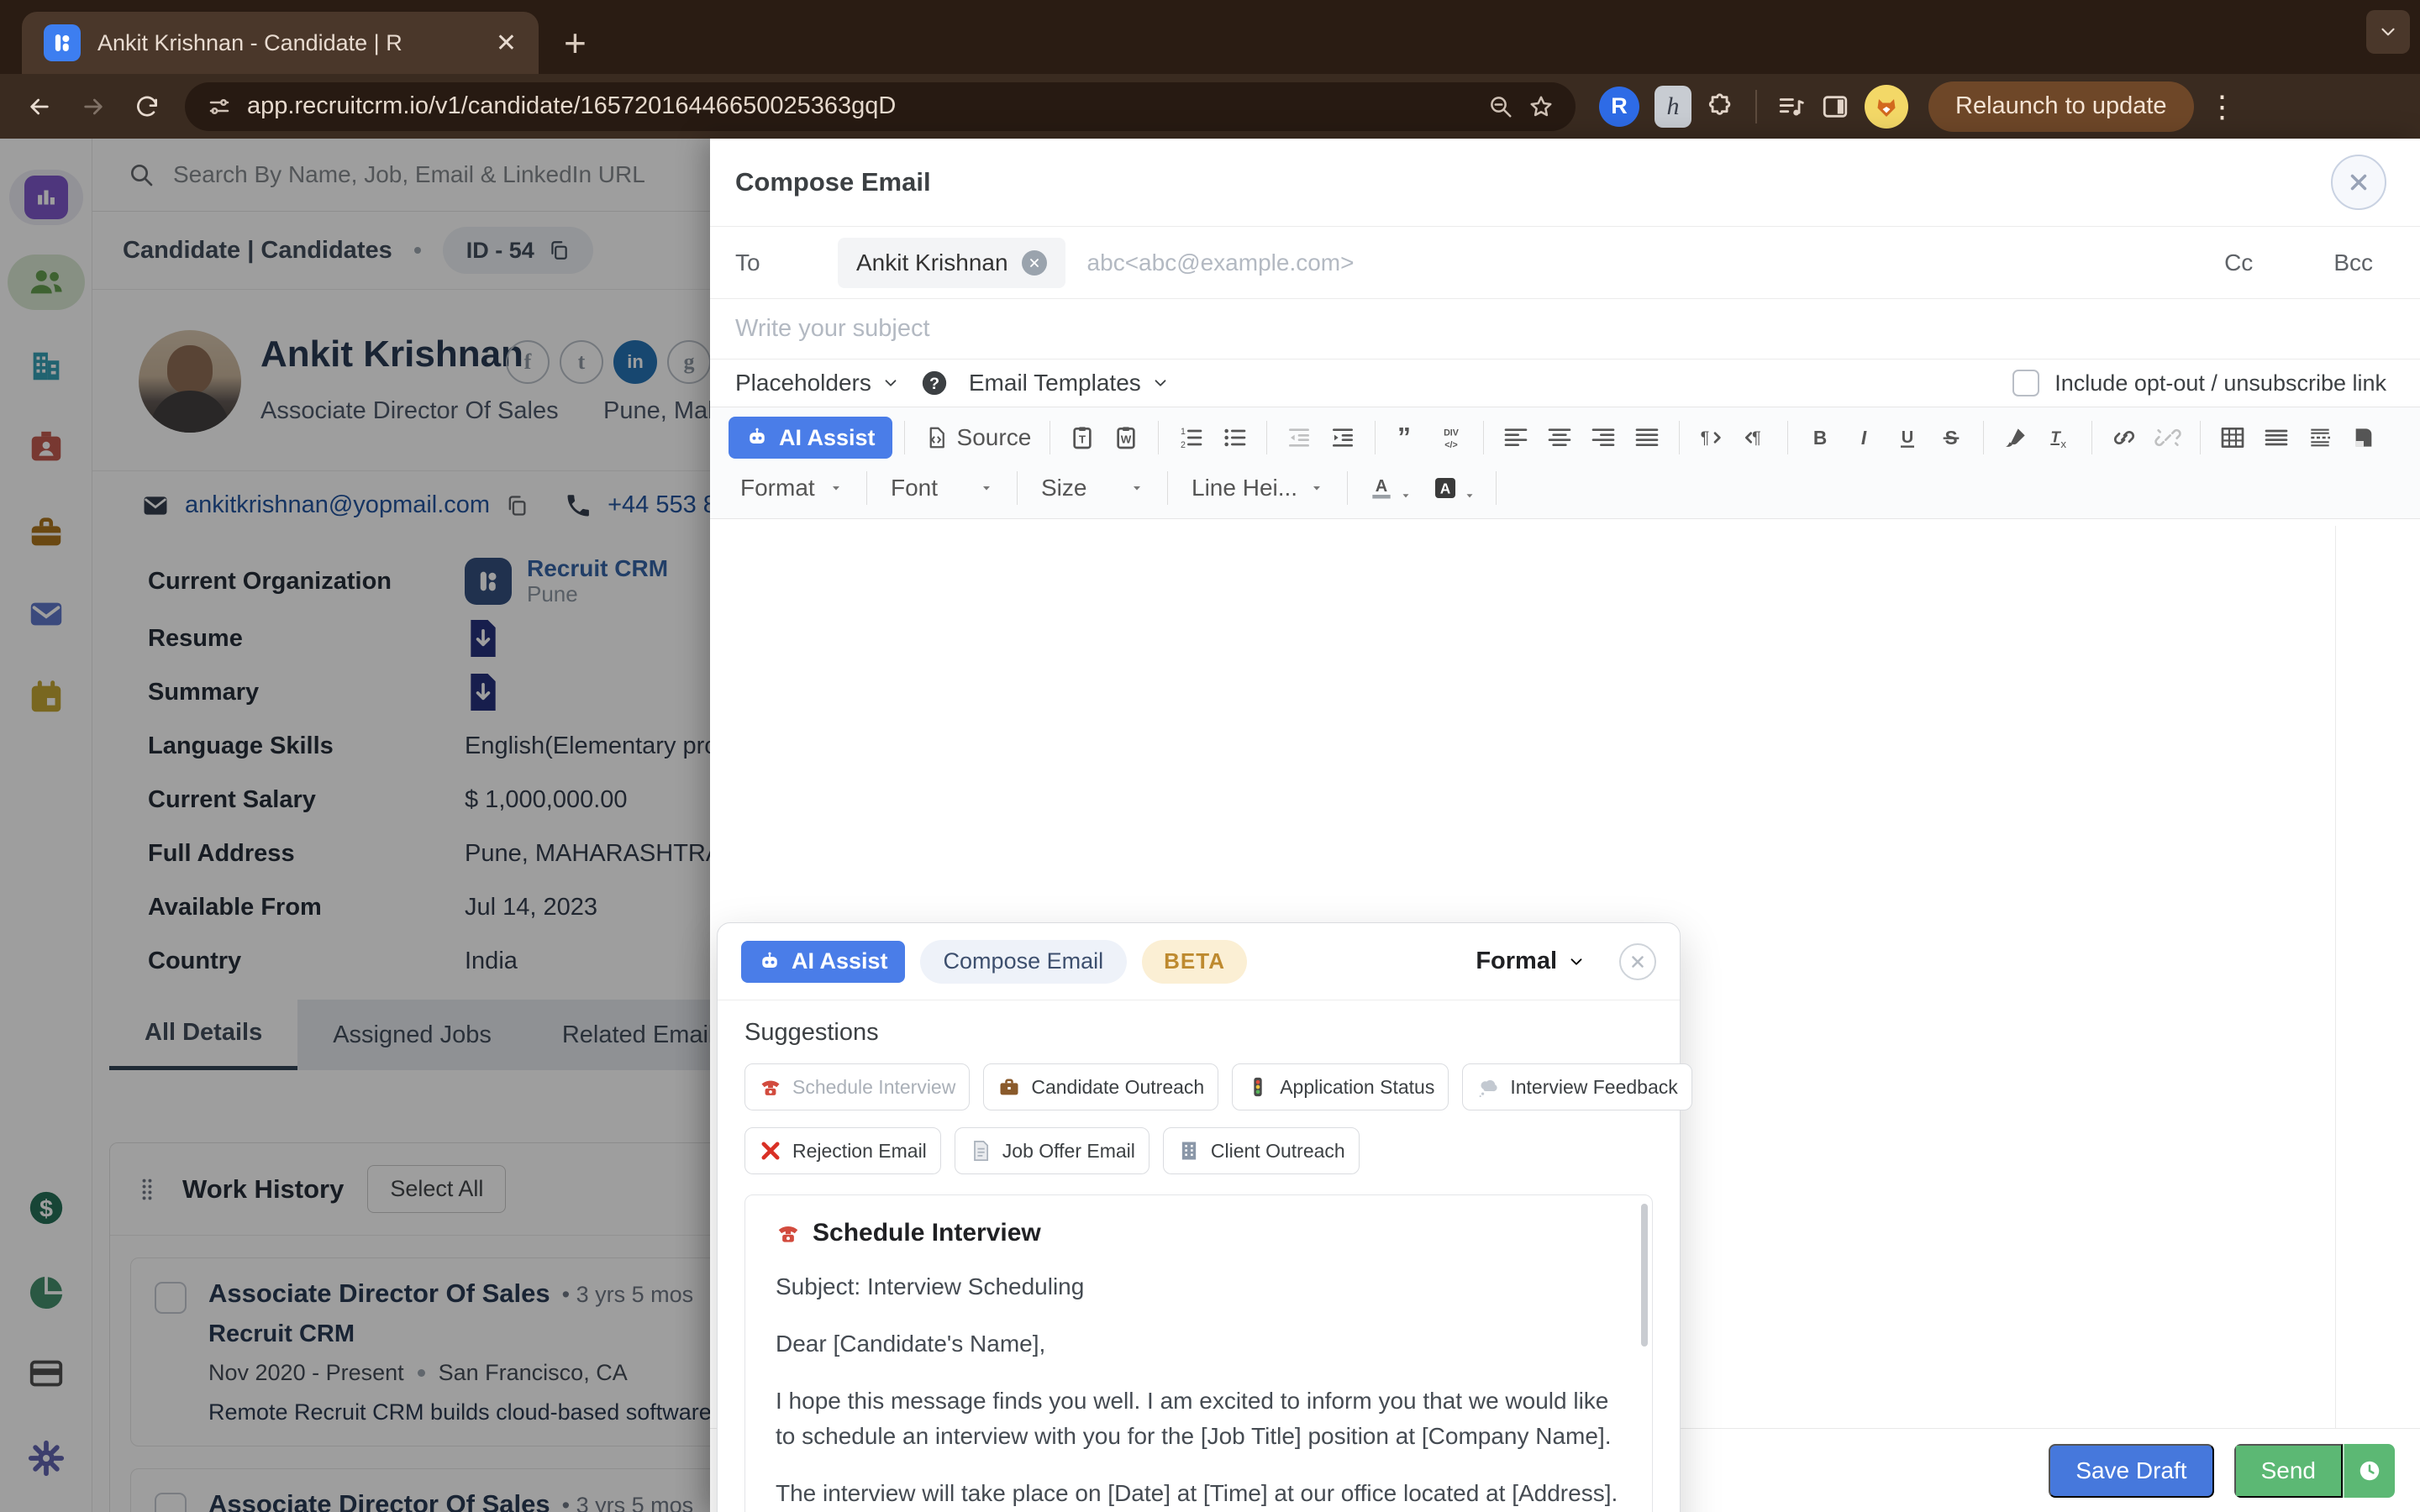 The width and height of the screenshot is (2420, 1512). Describe the element at coordinates (1500, 106) in the screenshot. I see `zoom-icon` at that location.